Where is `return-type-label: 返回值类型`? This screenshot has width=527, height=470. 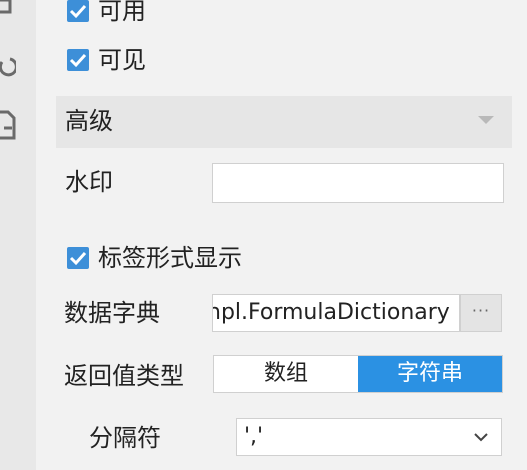
return-type-label: 返回值类型 is located at coordinates (124, 376).